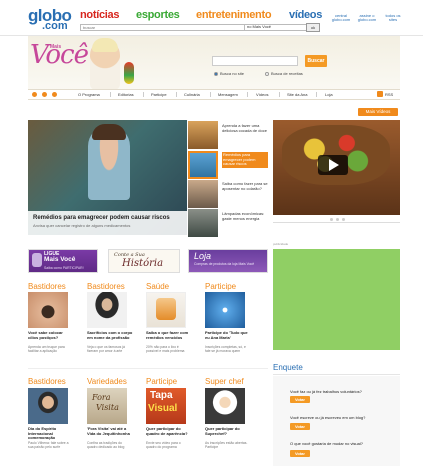  What do you see at coordinates (157, 286) in the screenshot?
I see `section-saude: Saúde` at bounding box center [157, 286].